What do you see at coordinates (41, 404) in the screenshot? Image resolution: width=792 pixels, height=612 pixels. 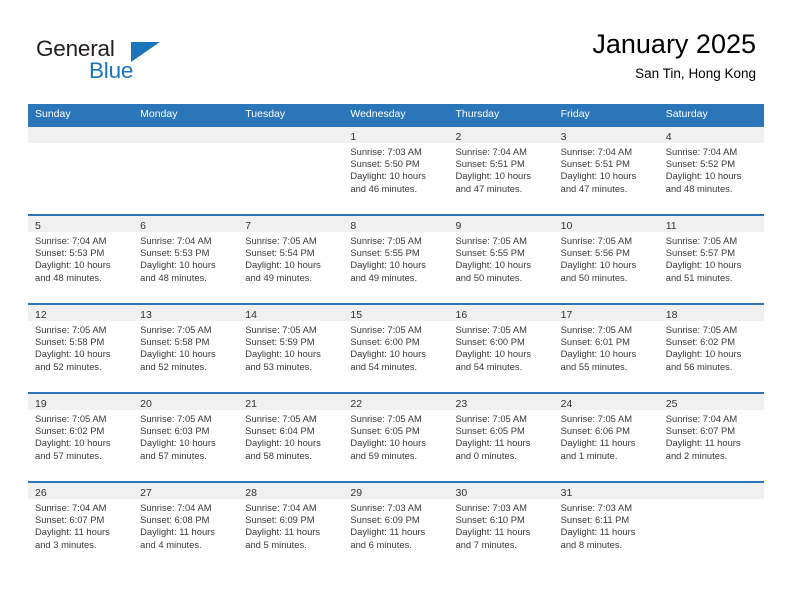 I see `day-number: 19` at bounding box center [41, 404].